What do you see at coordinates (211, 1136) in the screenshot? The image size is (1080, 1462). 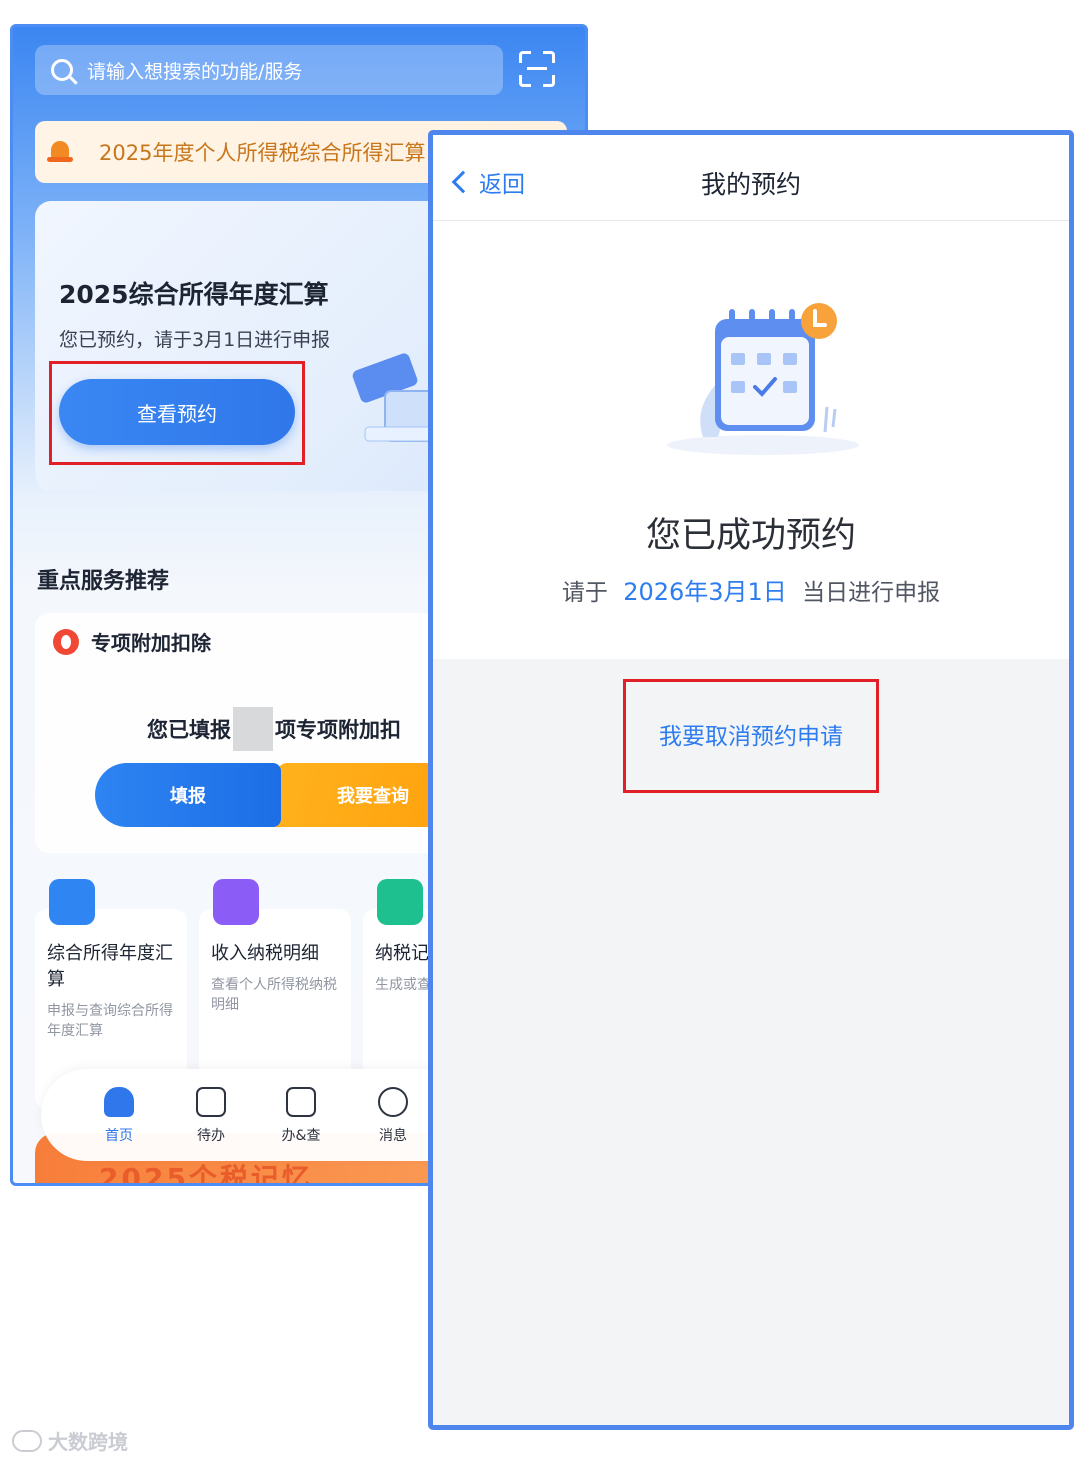 I see `tab-label: 待办` at bounding box center [211, 1136].